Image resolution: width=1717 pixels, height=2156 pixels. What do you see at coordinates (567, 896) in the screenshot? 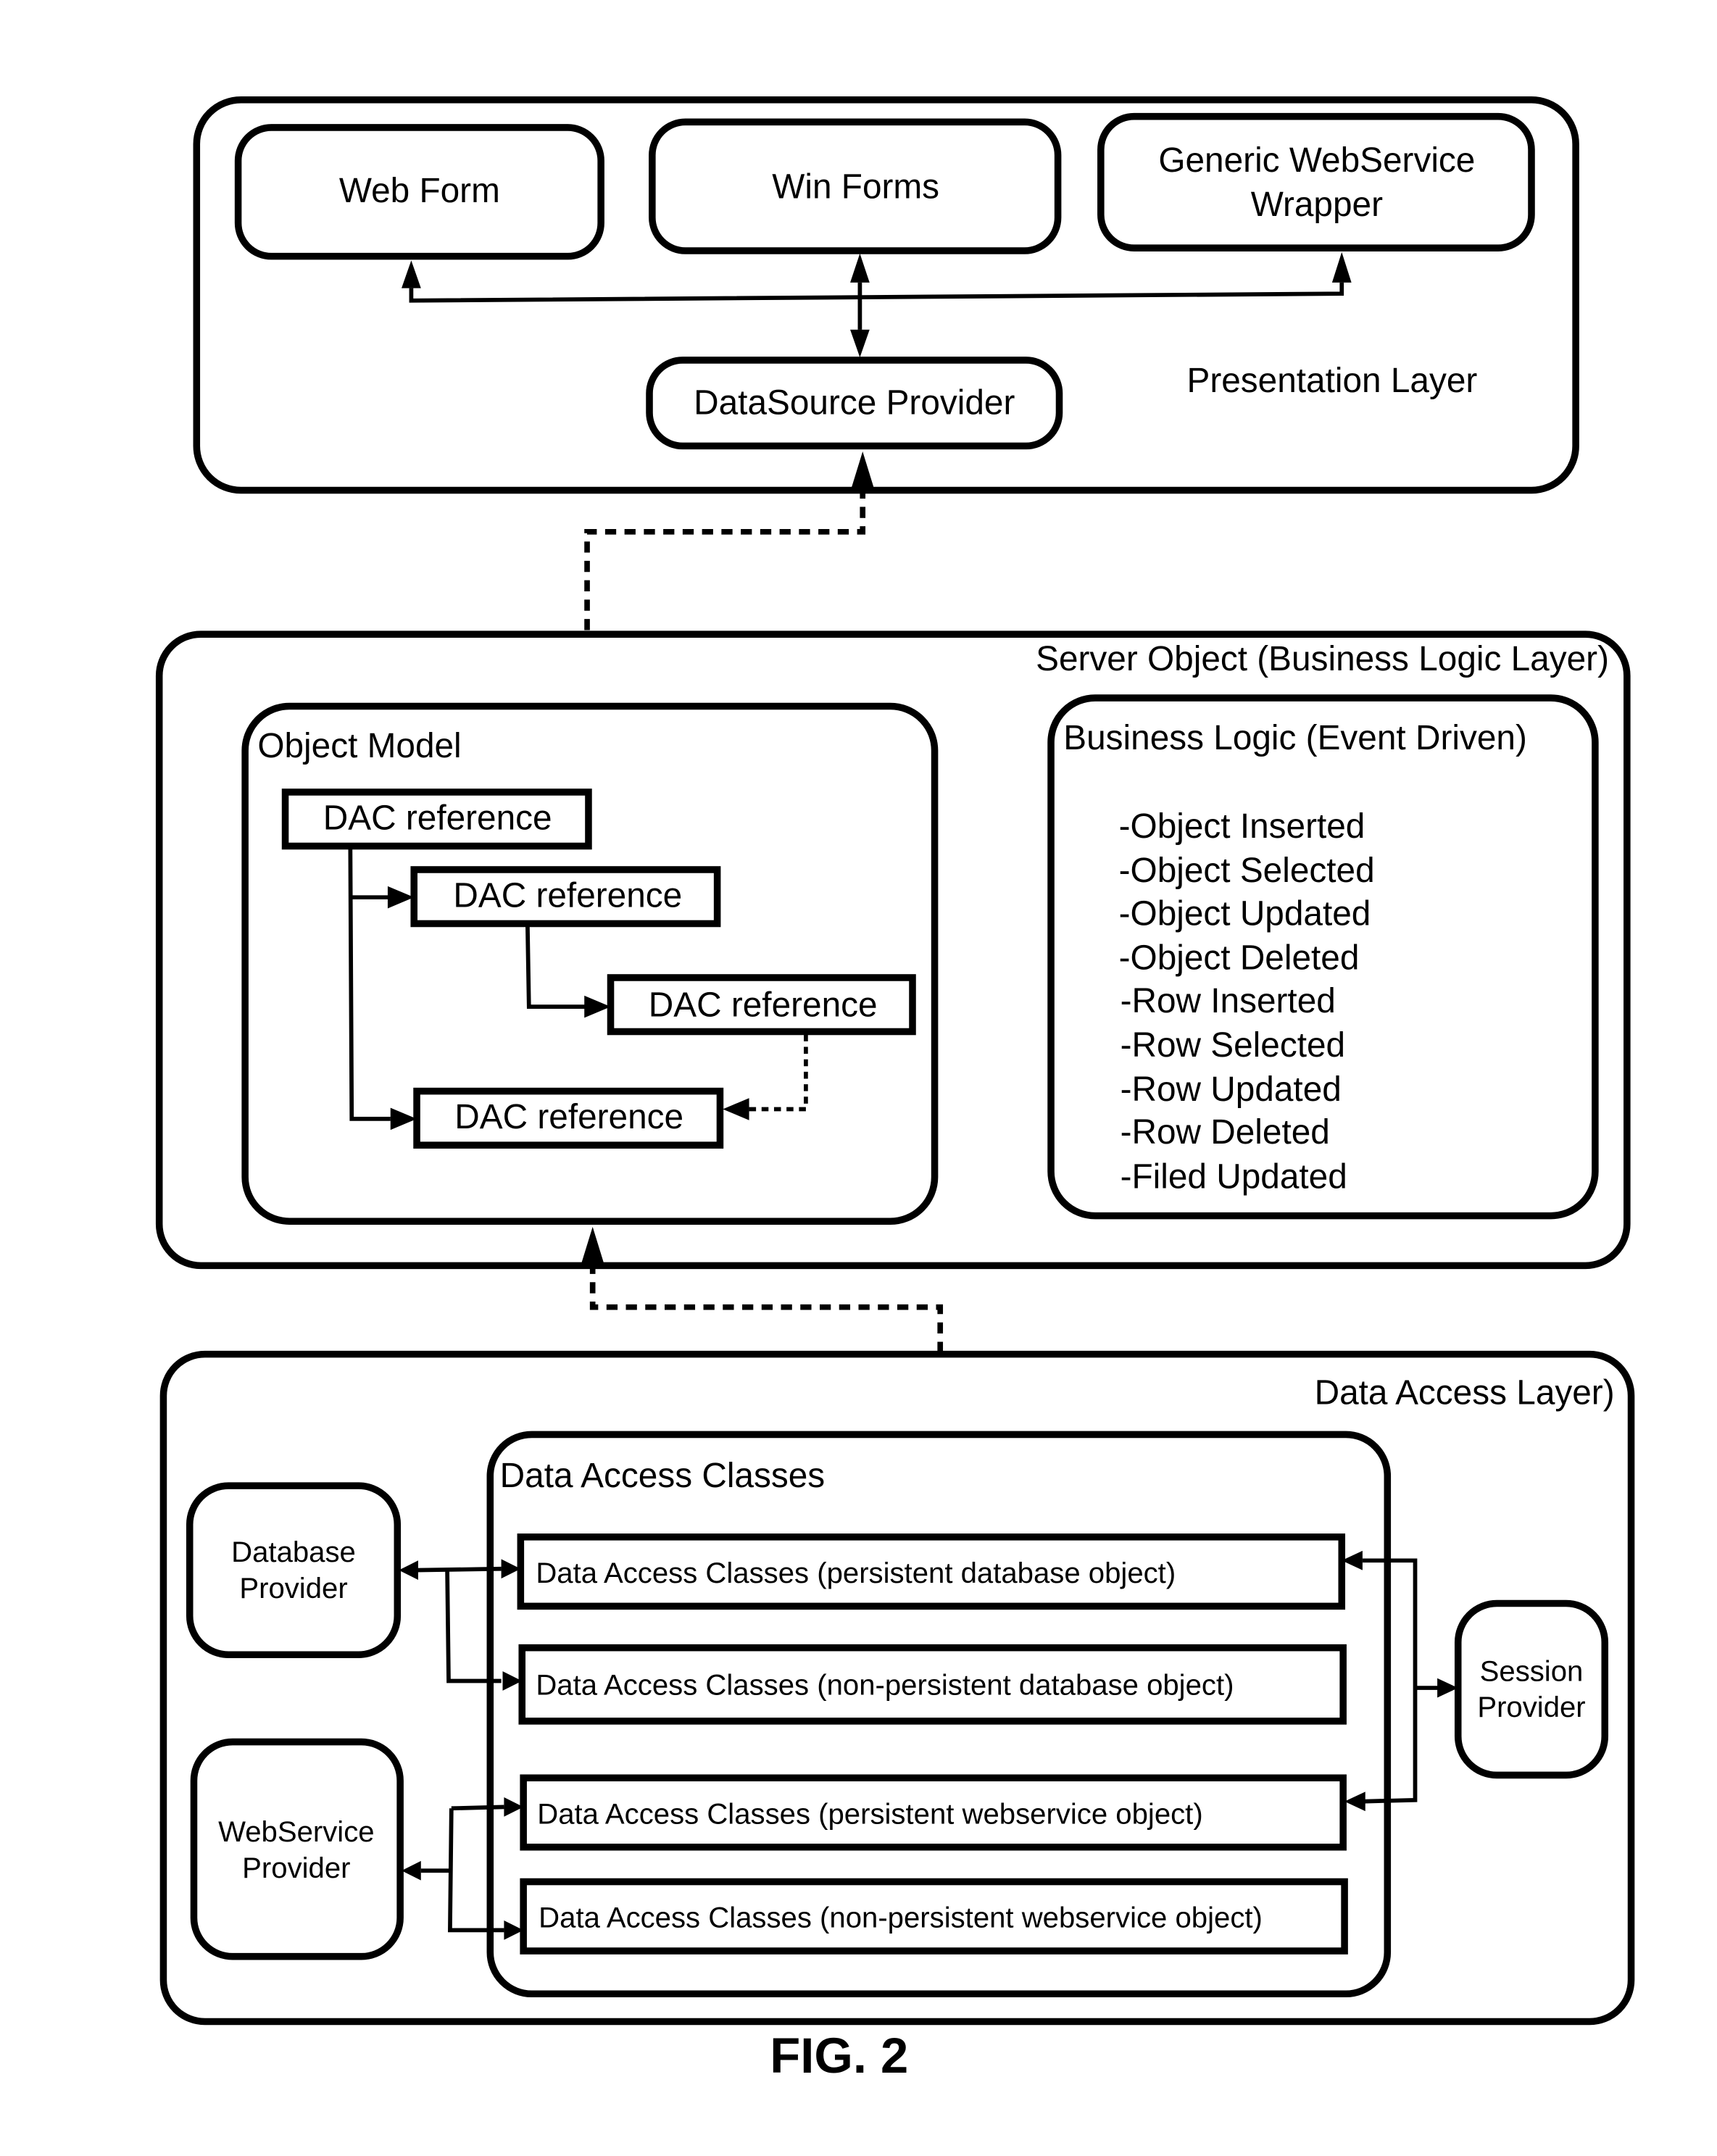
I see `dac-reference-2-label: DAC reference` at bounding box center [567, 896].